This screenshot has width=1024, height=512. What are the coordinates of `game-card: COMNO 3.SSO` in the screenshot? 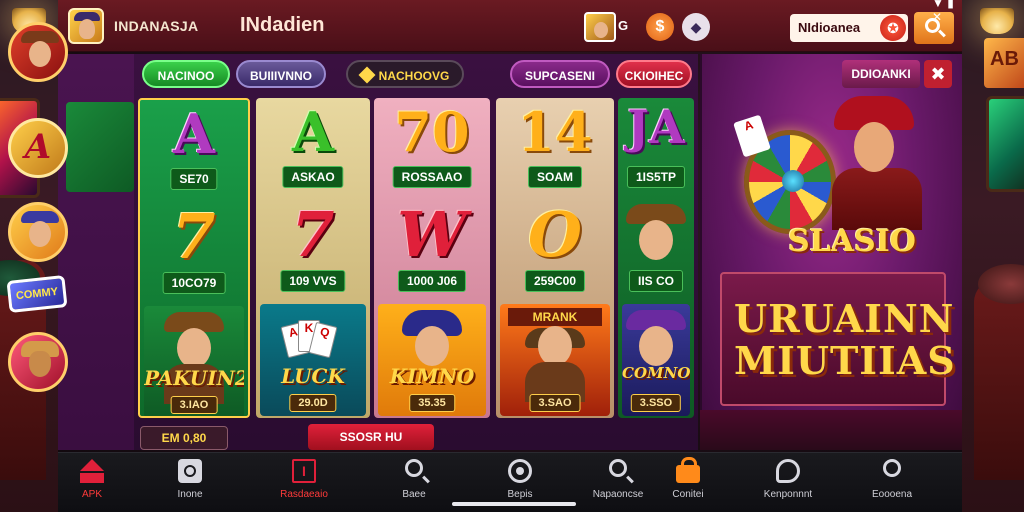 It's located at (656, 360).